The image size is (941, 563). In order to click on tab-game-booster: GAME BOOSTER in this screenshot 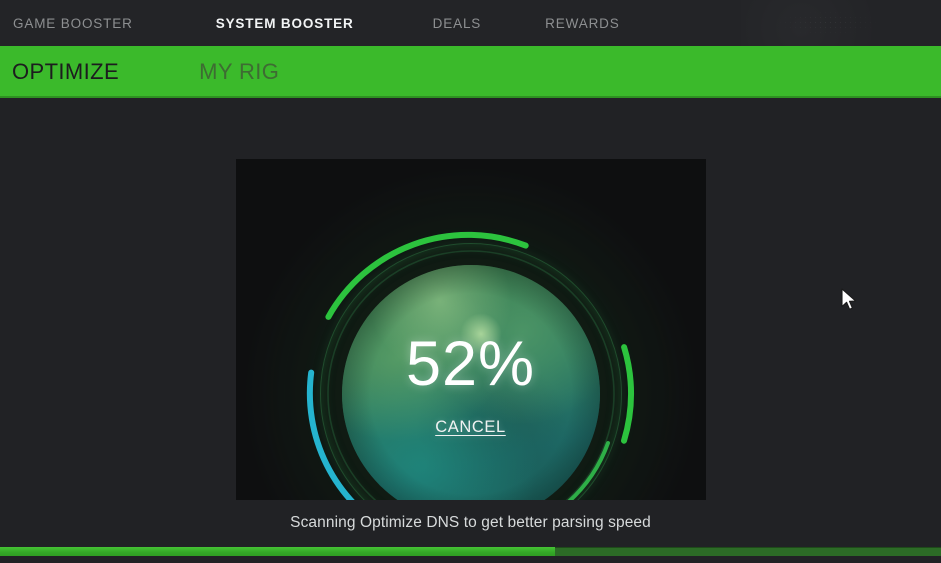, I will do `click(73, 23)`.